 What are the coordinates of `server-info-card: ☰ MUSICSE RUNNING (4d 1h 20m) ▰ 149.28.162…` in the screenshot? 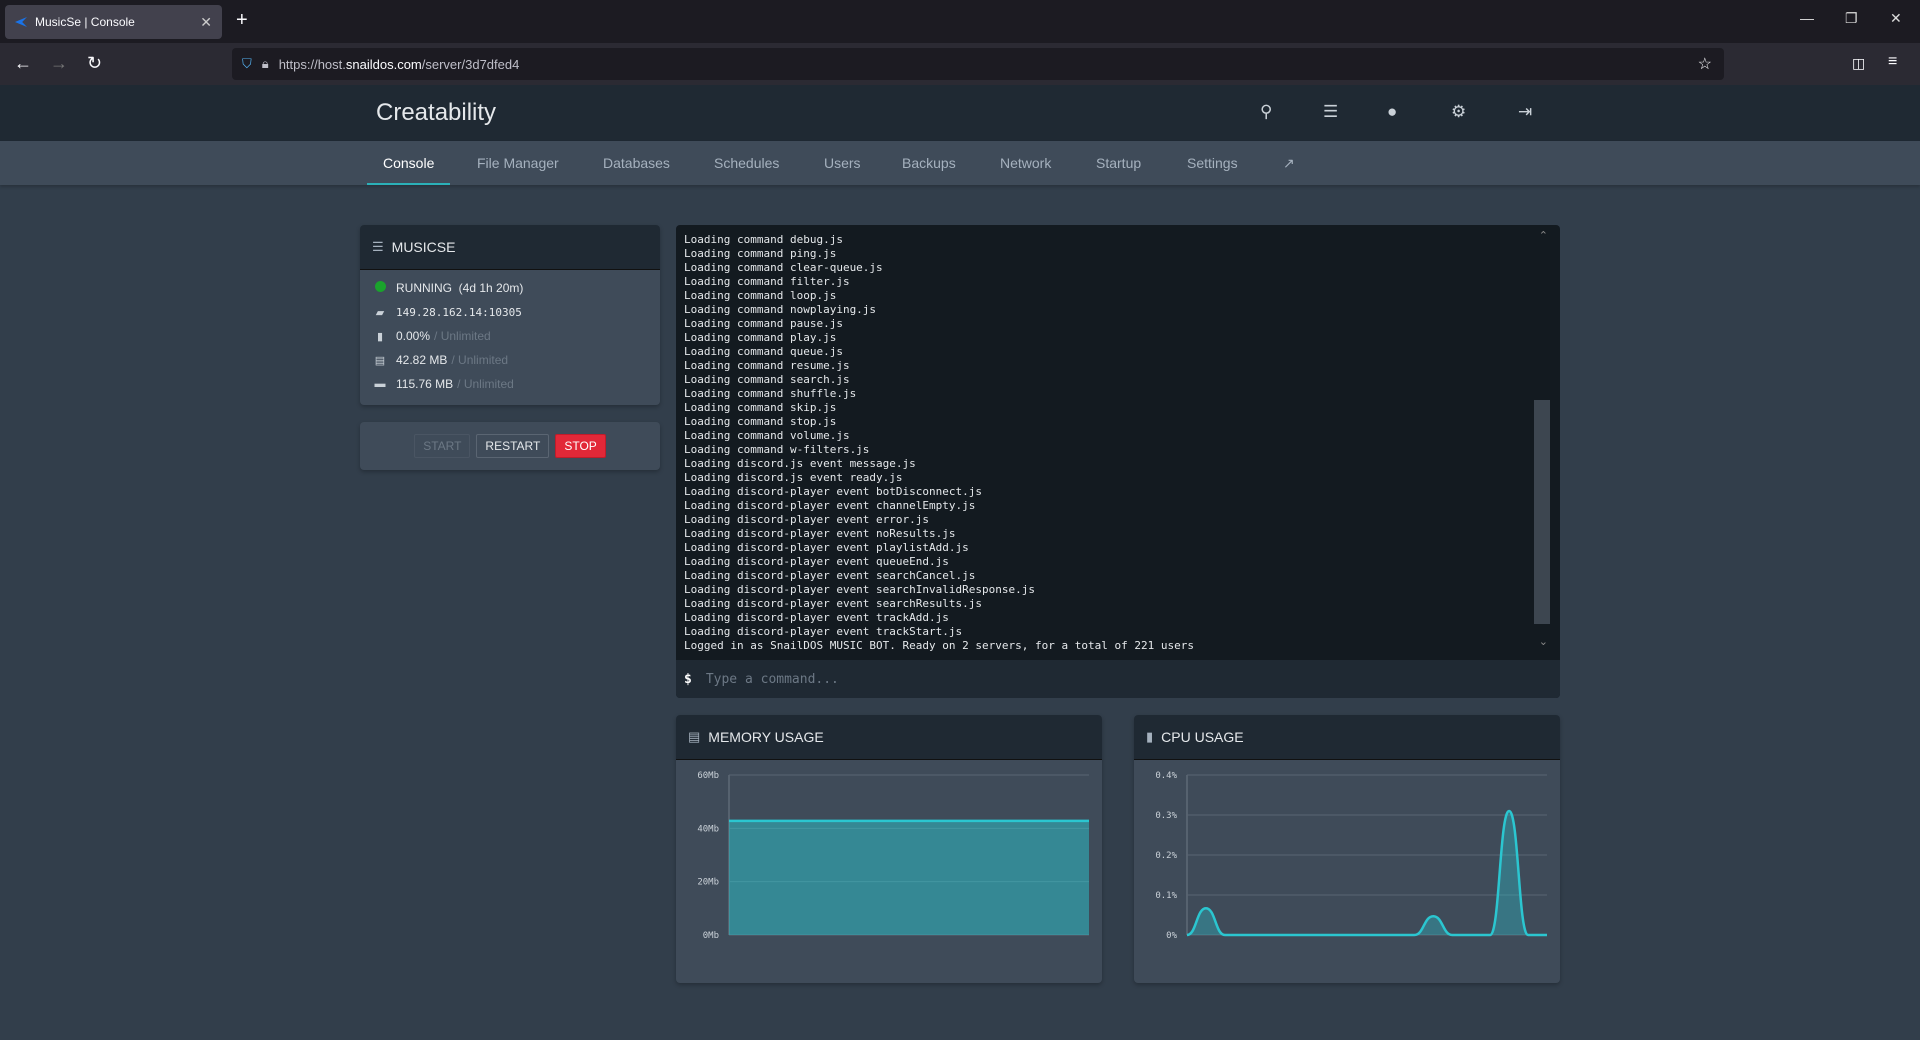 It's located at (510, 315).